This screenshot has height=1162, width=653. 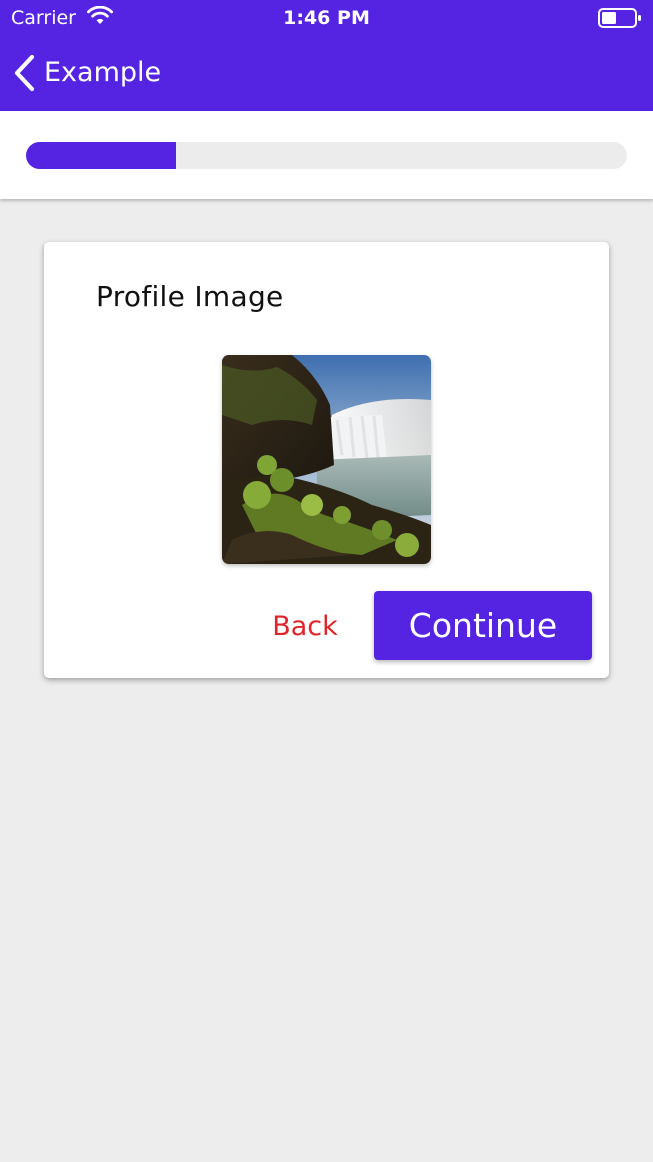 I want to click on profile-image, so click(x=326, y=459).